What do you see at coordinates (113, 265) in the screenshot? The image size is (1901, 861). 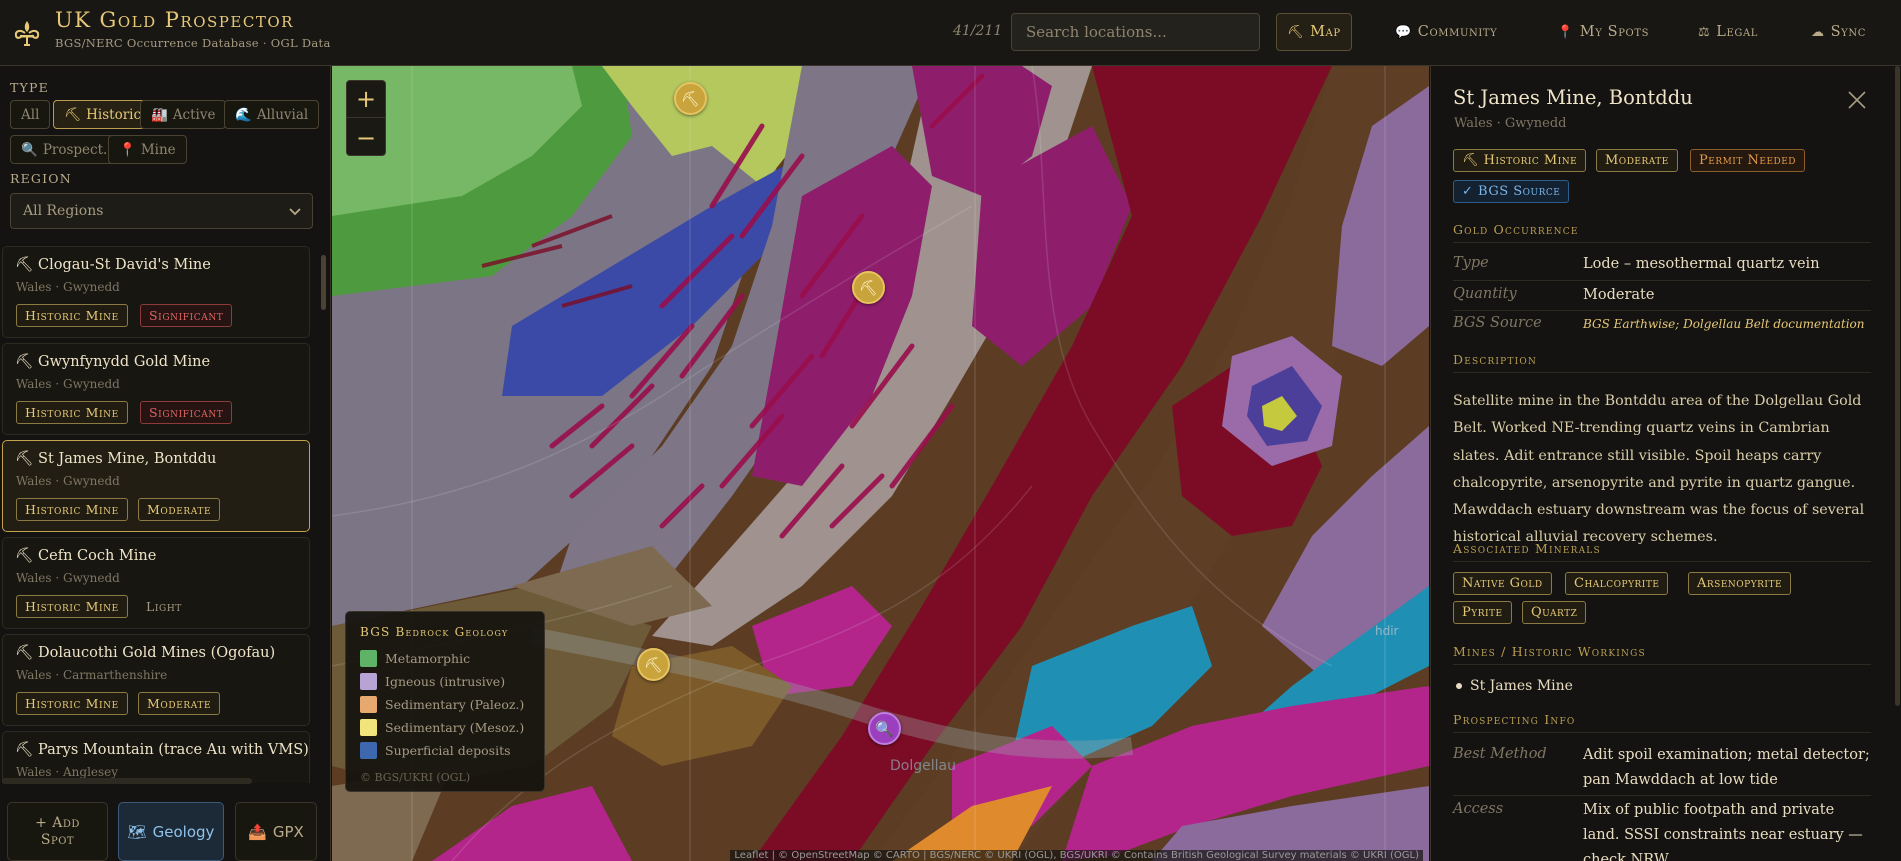 I see `list-item-name: ⛏ Clogau-St David's Mine` at bounding box center [113, 265].